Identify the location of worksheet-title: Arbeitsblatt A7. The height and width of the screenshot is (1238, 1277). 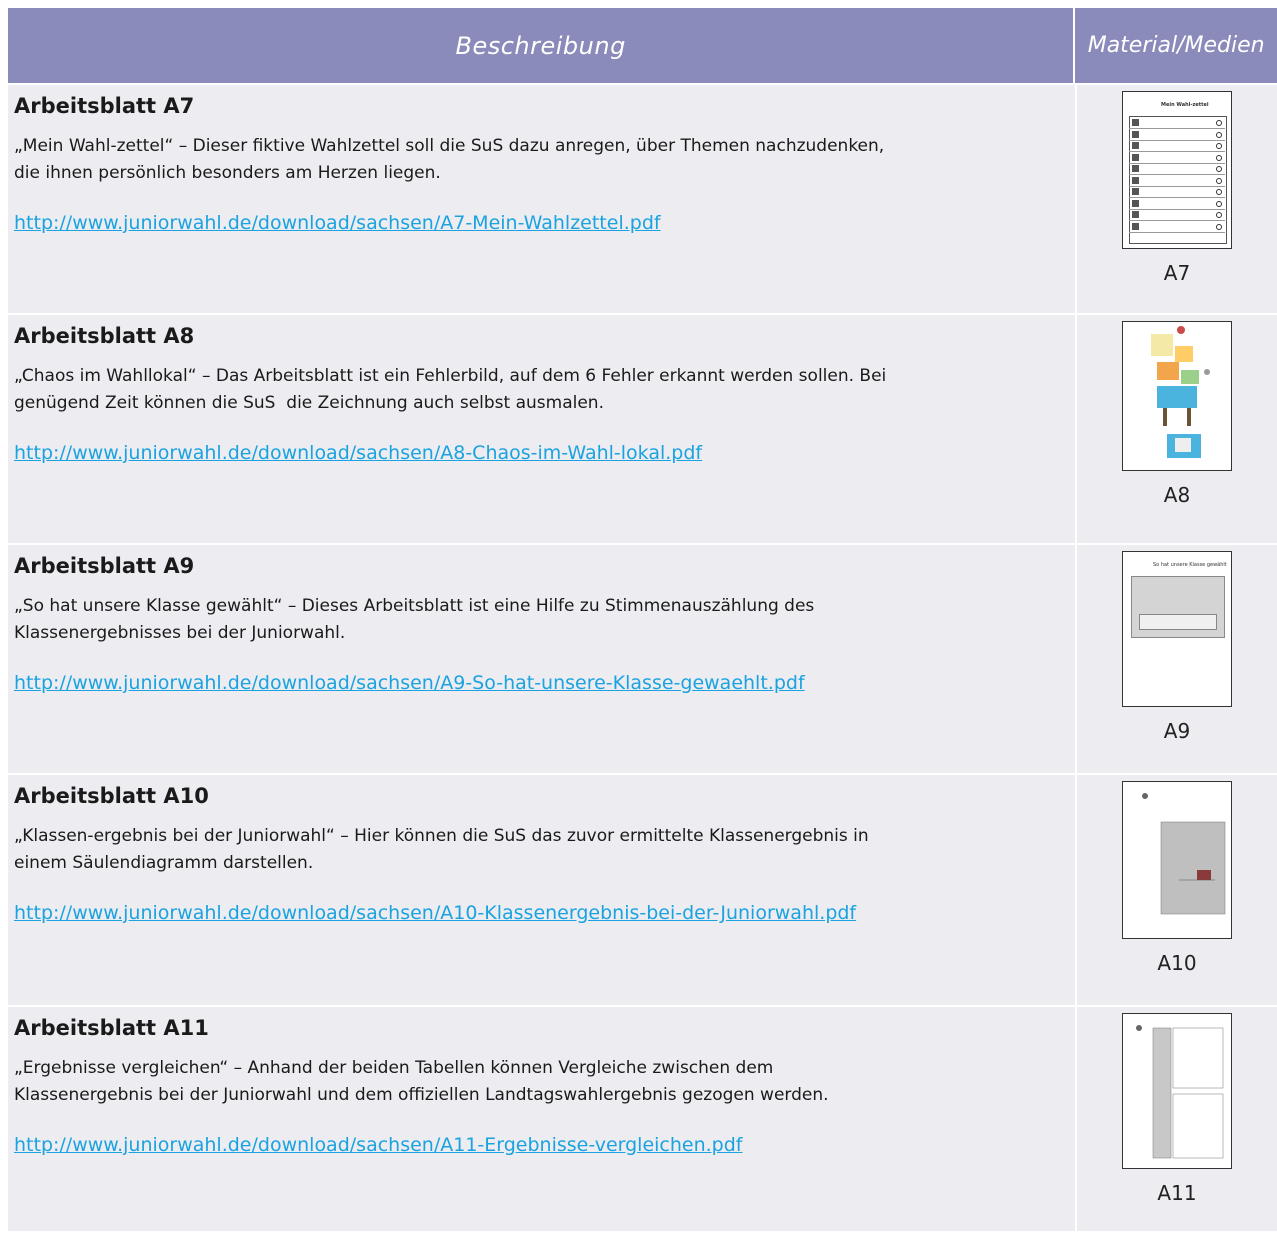
(104, 106).